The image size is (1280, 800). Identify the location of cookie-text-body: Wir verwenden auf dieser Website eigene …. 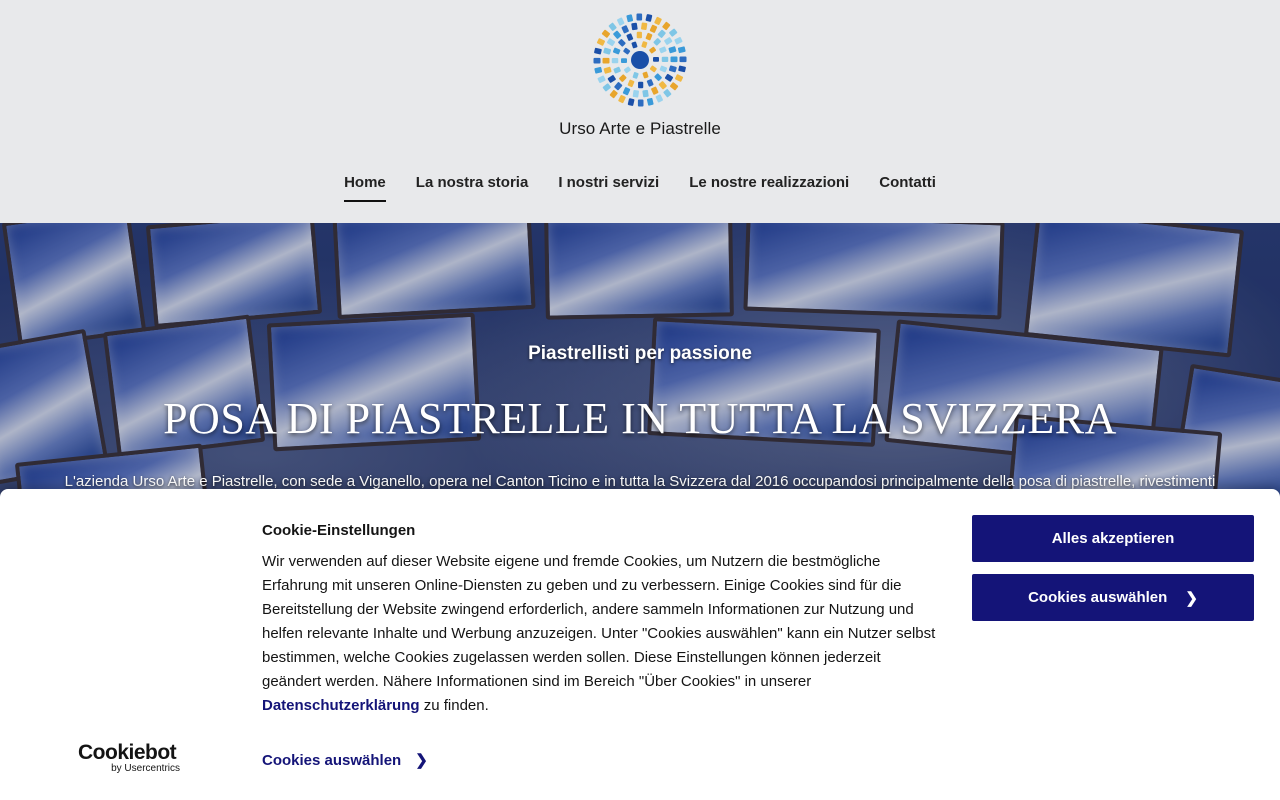
(599, 621).